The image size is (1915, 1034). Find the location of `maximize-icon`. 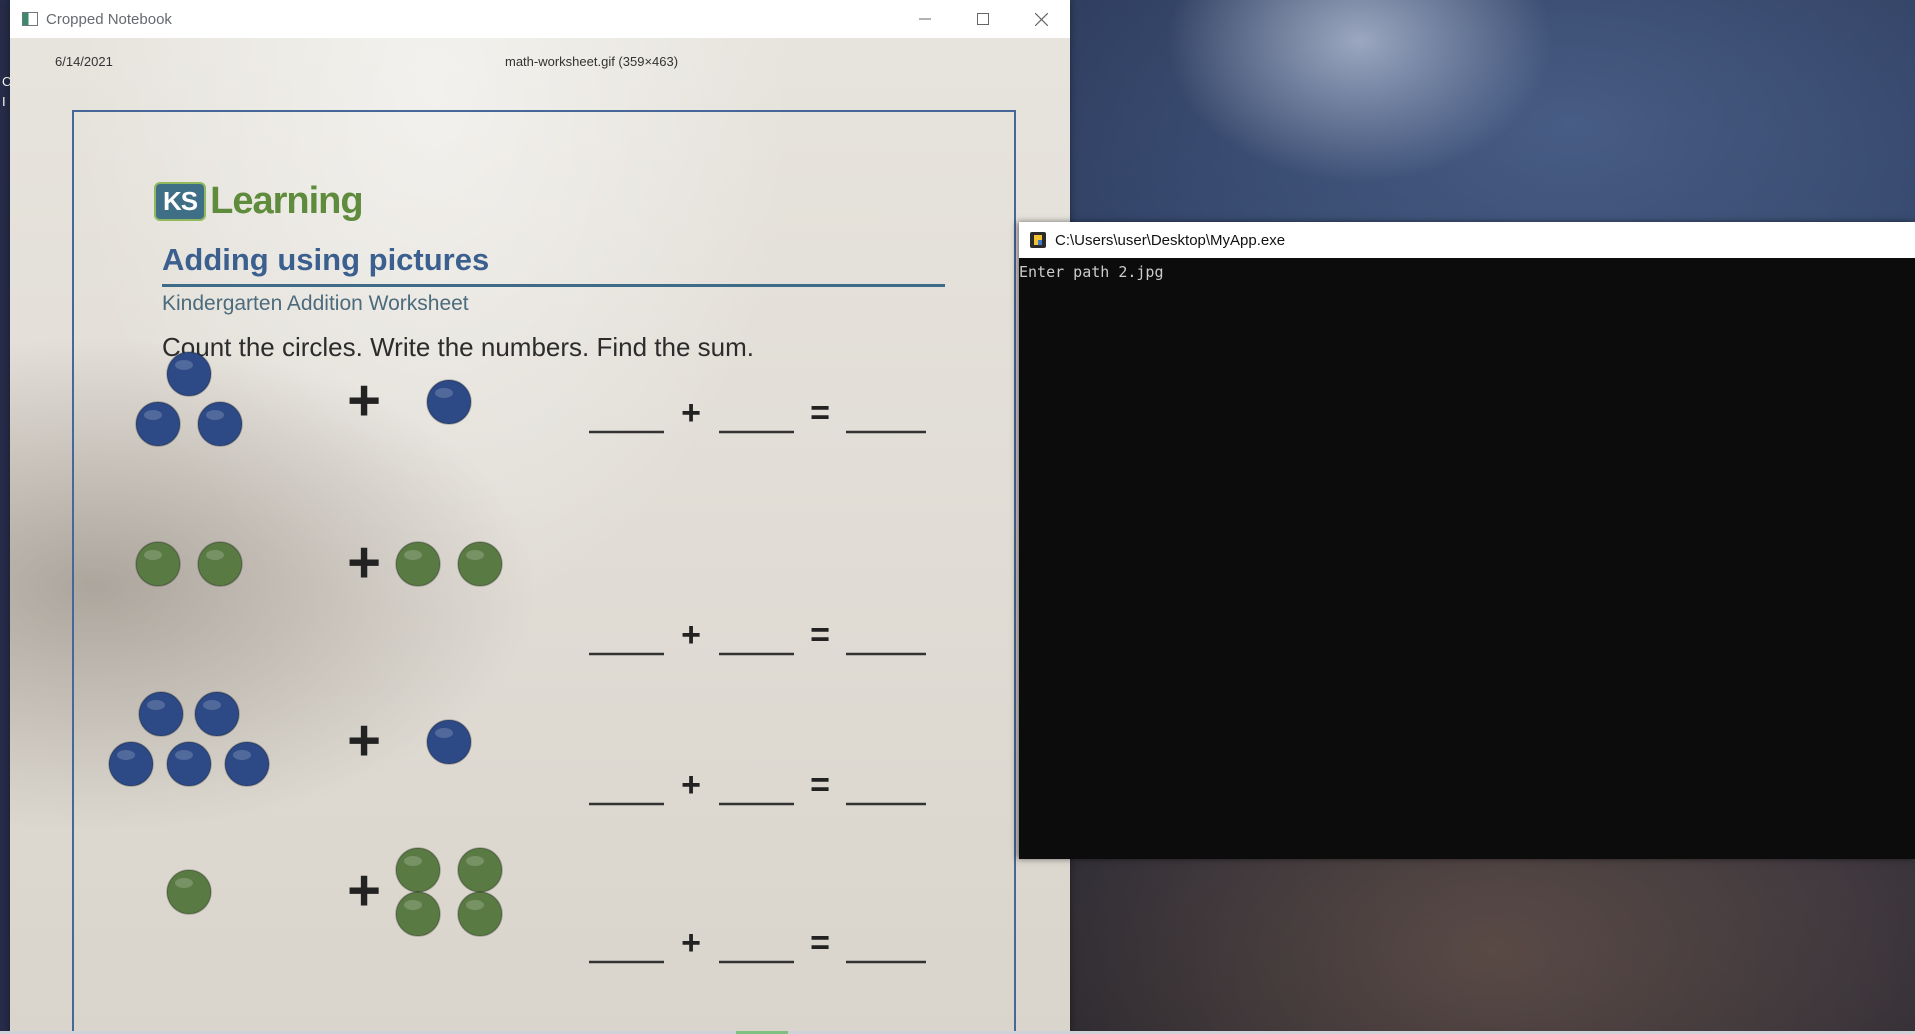

maximize-icon is located at coordinates (983, 19).